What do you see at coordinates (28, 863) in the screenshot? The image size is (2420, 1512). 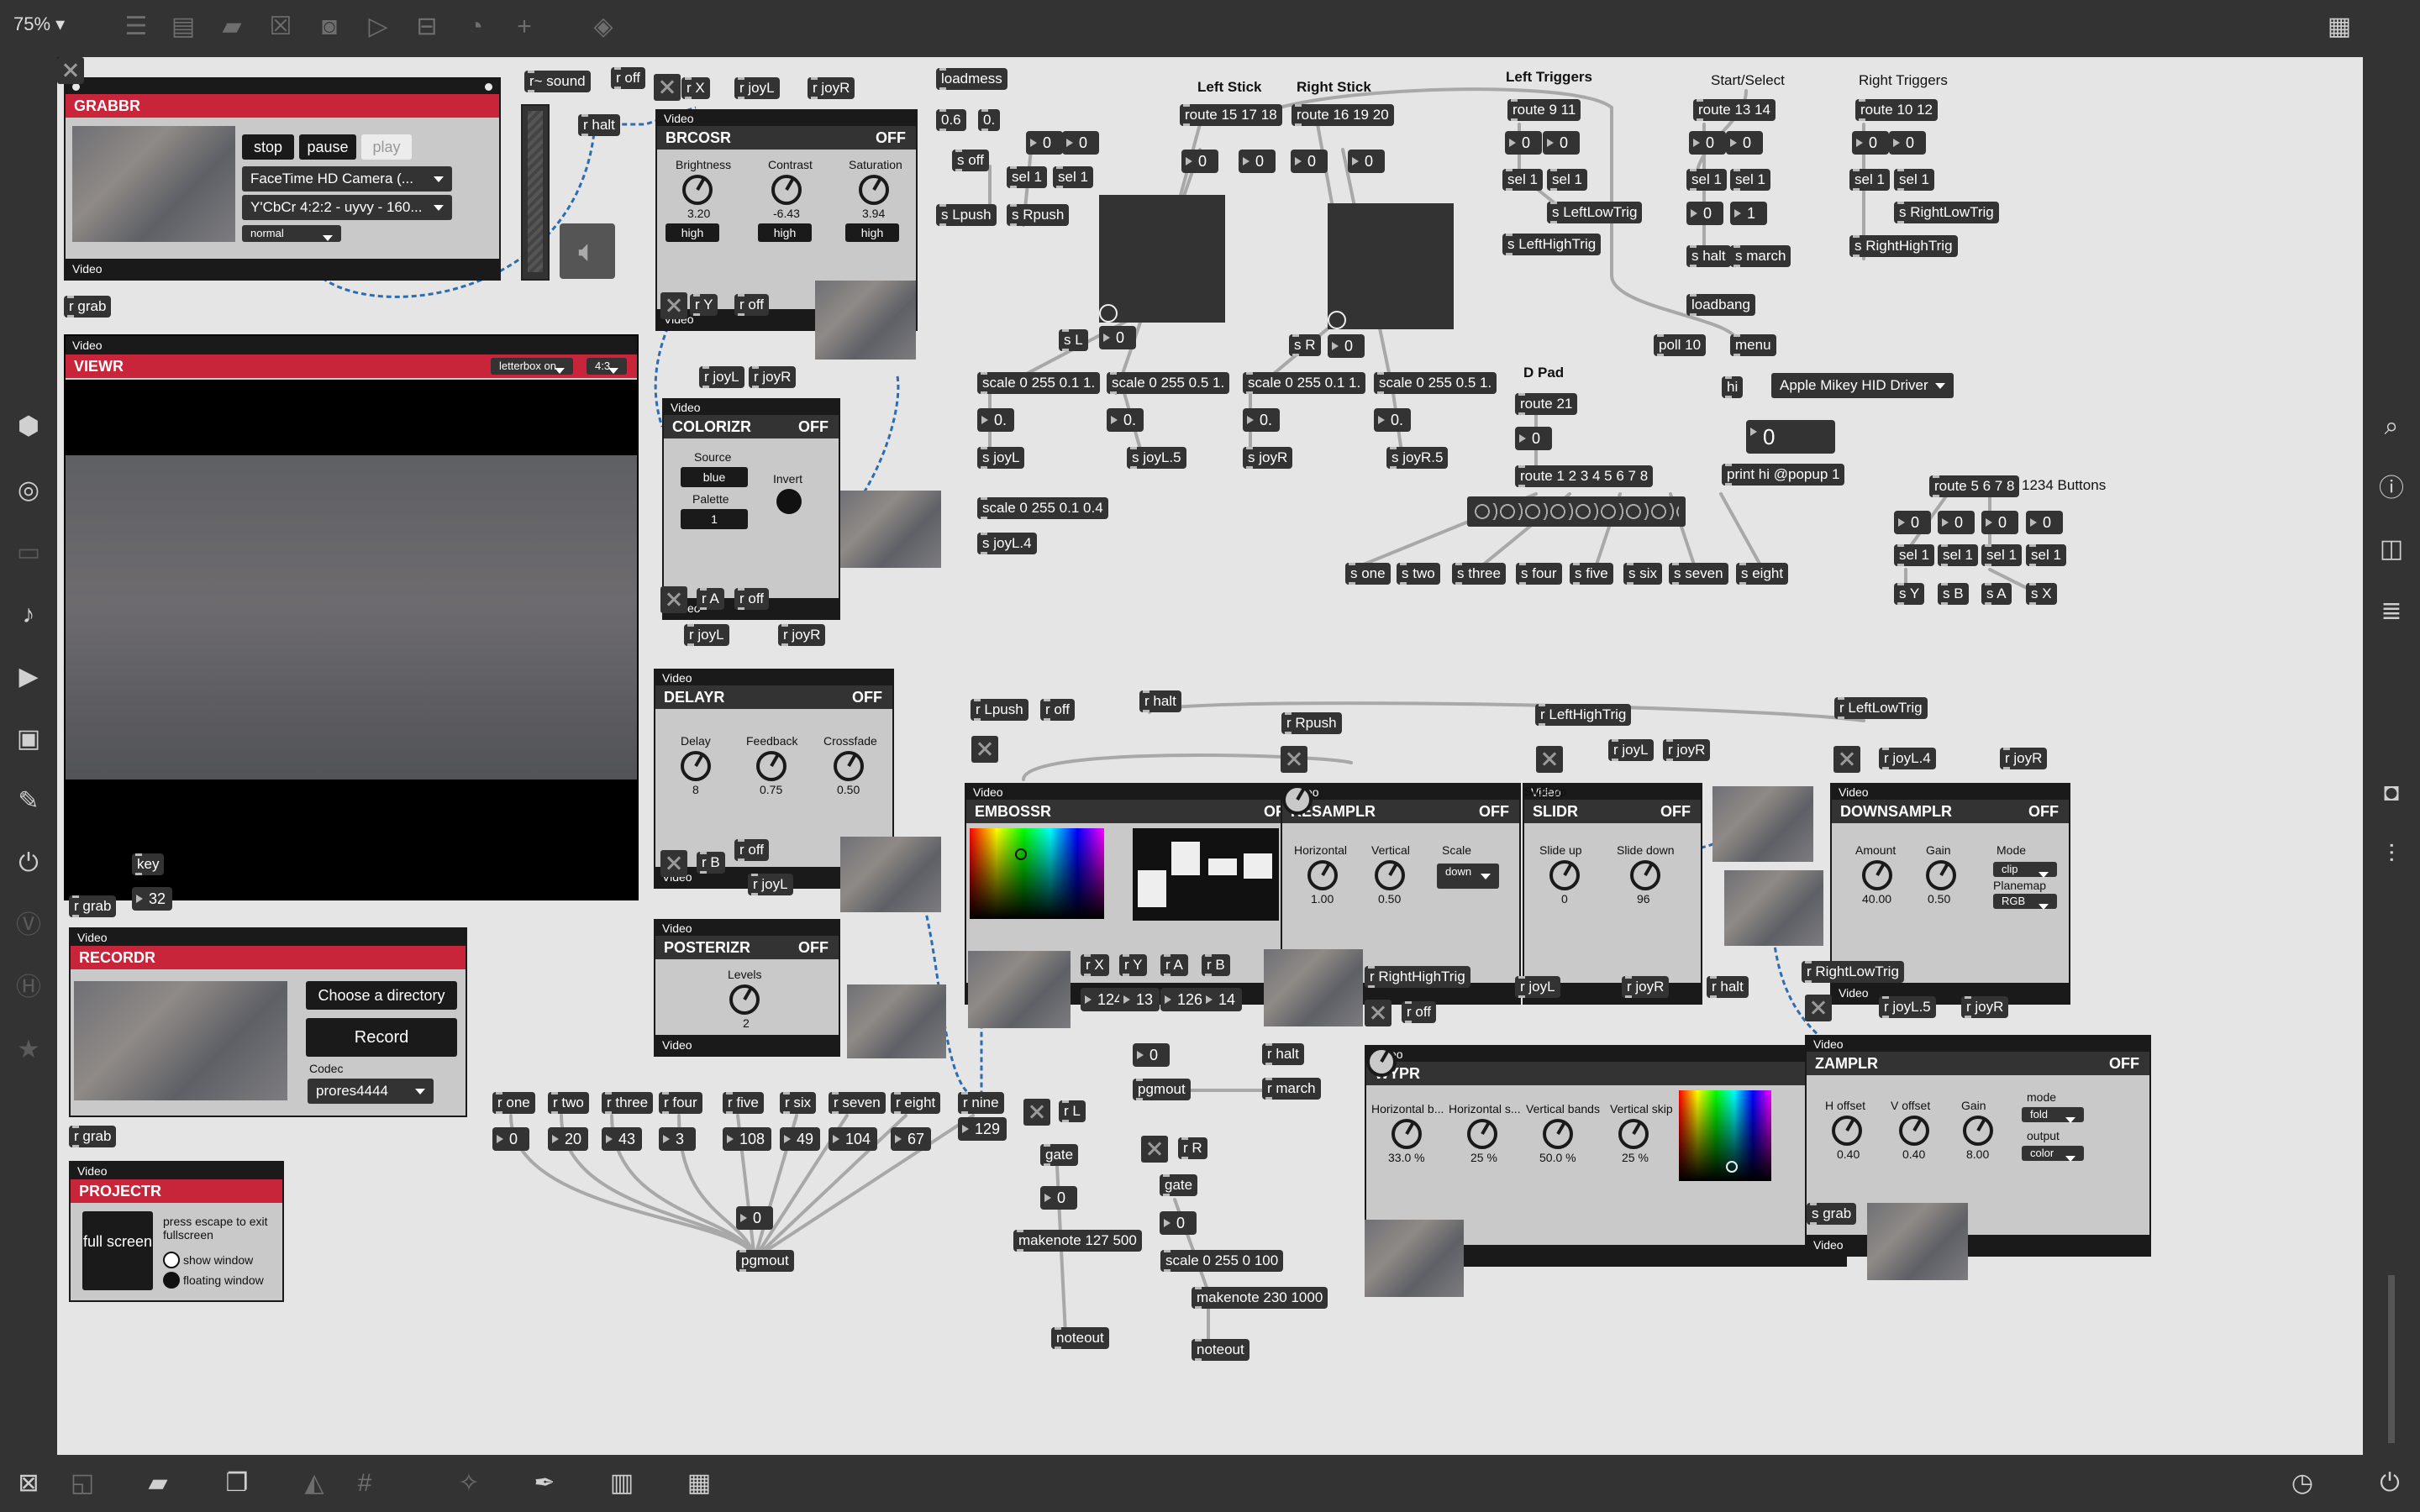 I see `plug-icon: ⏻` at bounding box center [28, 863].